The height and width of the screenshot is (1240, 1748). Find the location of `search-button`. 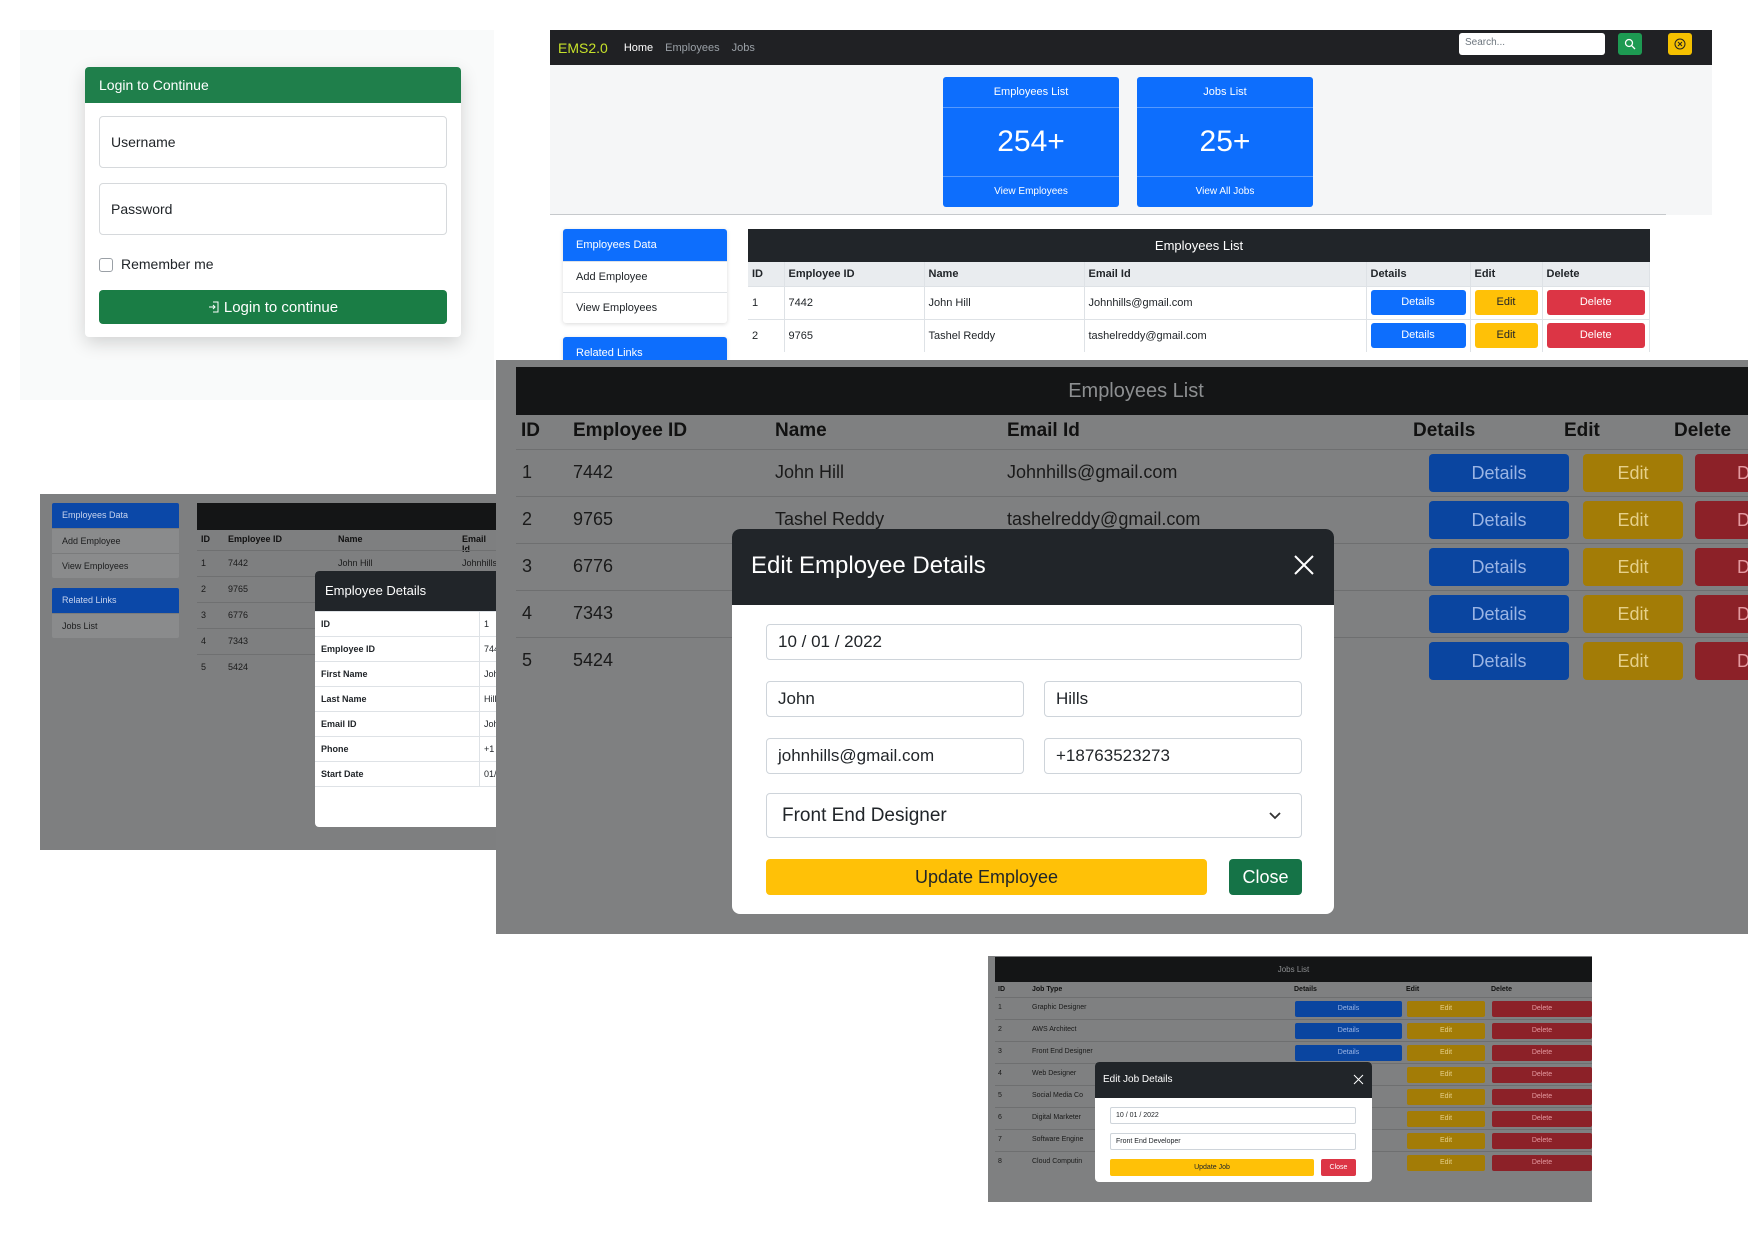

search-button is located at coordinates (1630, 44).